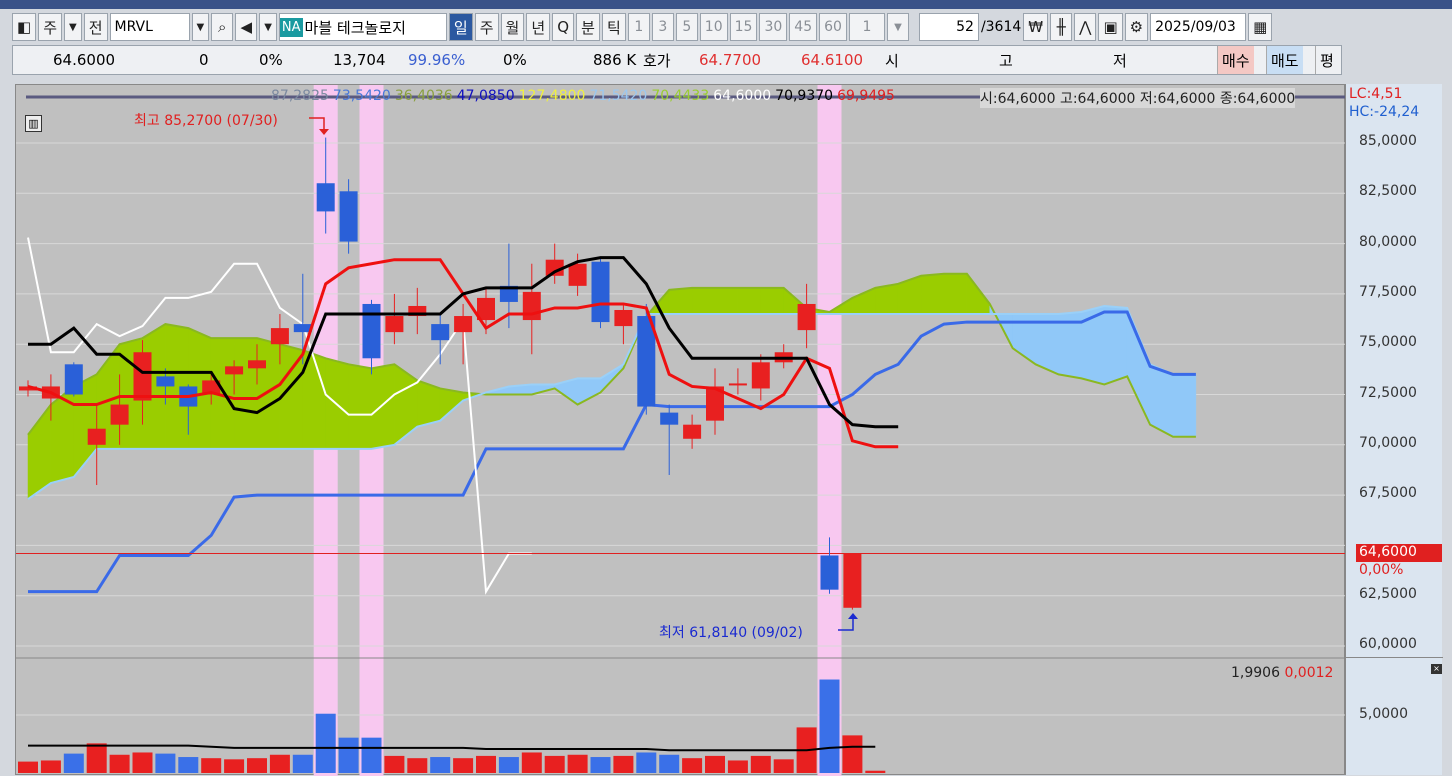 The height and width of the screenshot is (776, 1452). Describe the element at coordinates (638, 27) in the screenshot. I see `minute-1: 1` at that location.